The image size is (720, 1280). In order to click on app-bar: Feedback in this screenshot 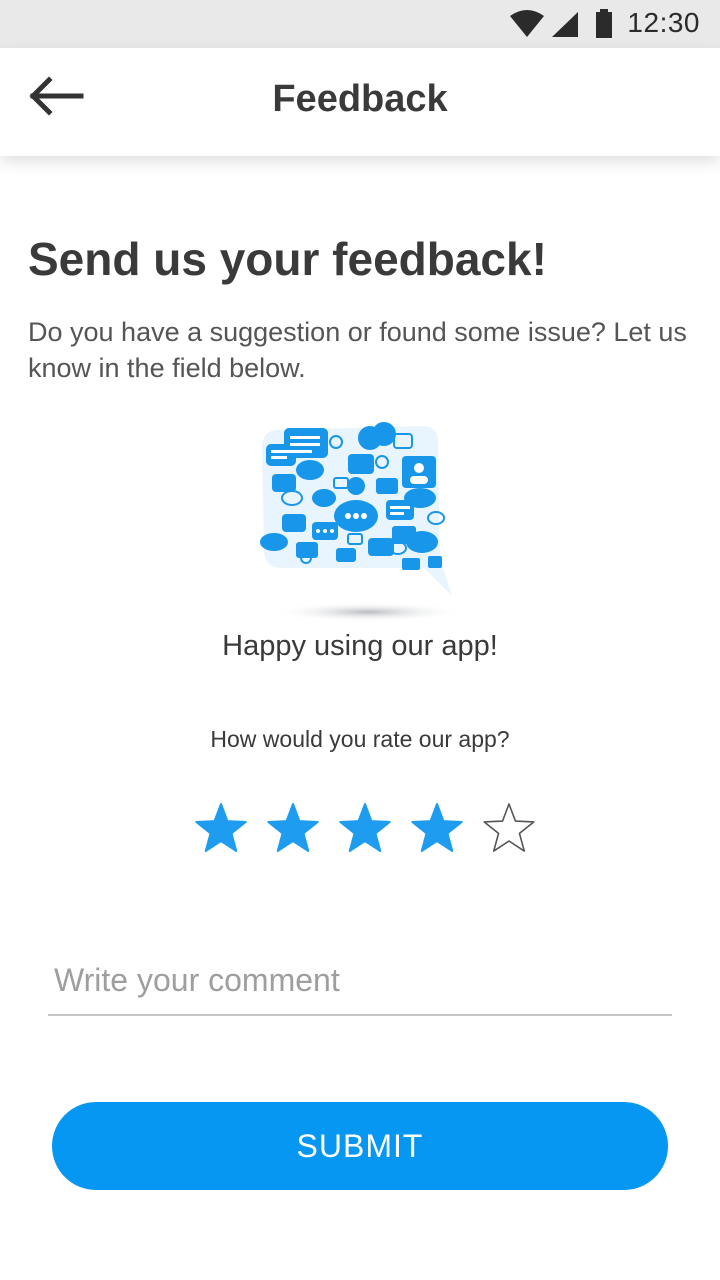, I will do `click(360, 102)`.